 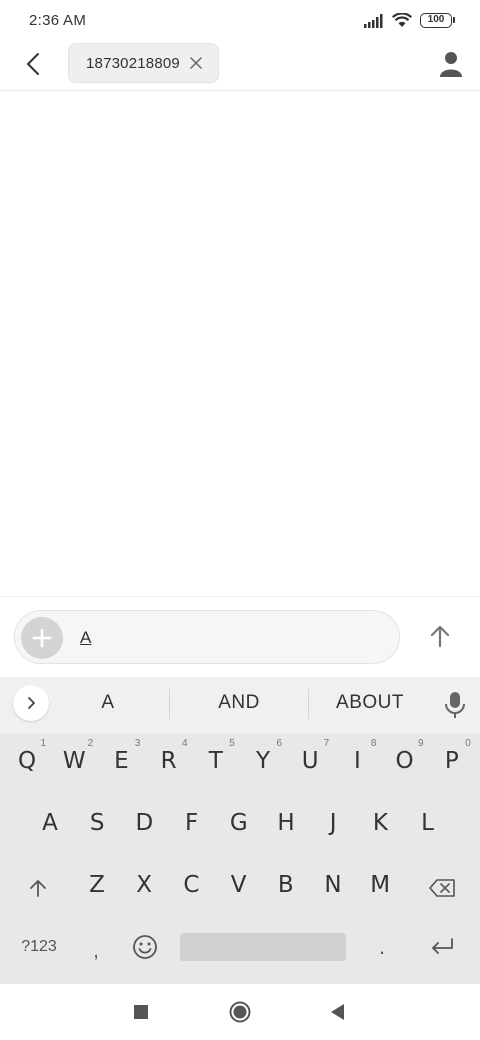 I want to click on key-d: D, so click(x=144, y=823).